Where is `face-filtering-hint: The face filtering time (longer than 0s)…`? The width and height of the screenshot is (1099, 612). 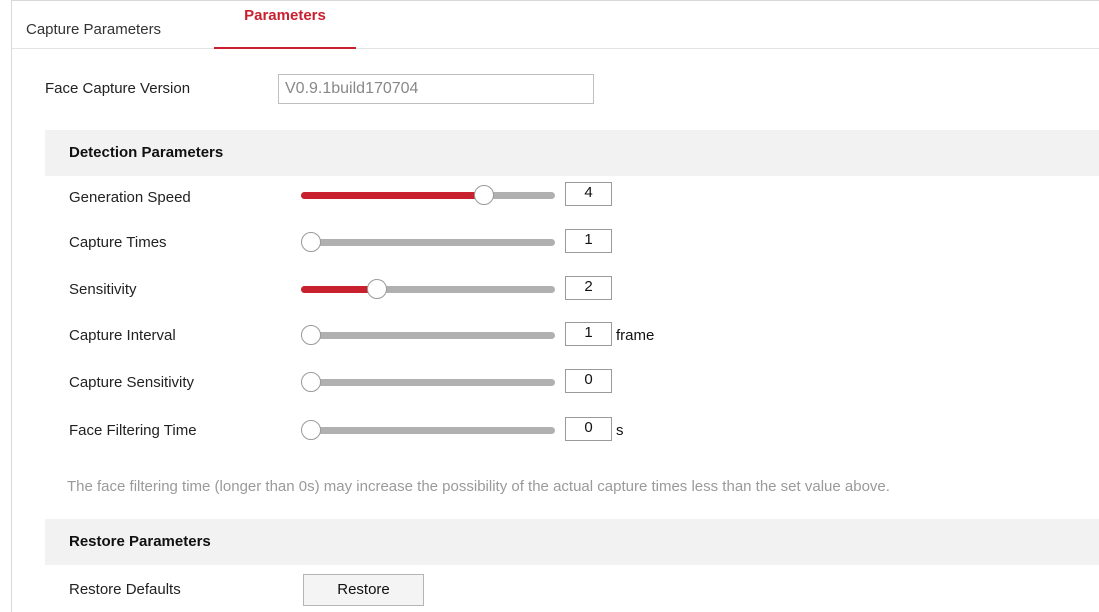
face-filtering-hint: The face filtering time (longer than 0s)… is located at coordinates (478, 486).